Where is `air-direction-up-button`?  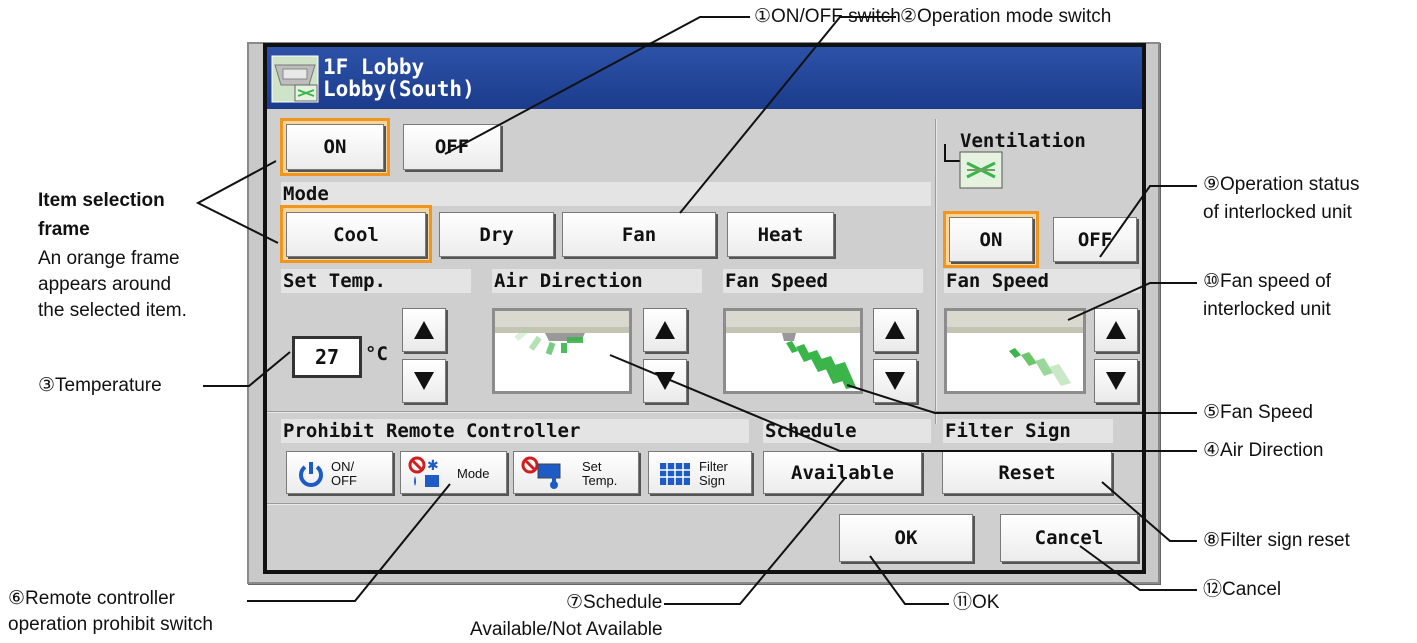 air-direction-up-button is located at coordinates (665, 330).